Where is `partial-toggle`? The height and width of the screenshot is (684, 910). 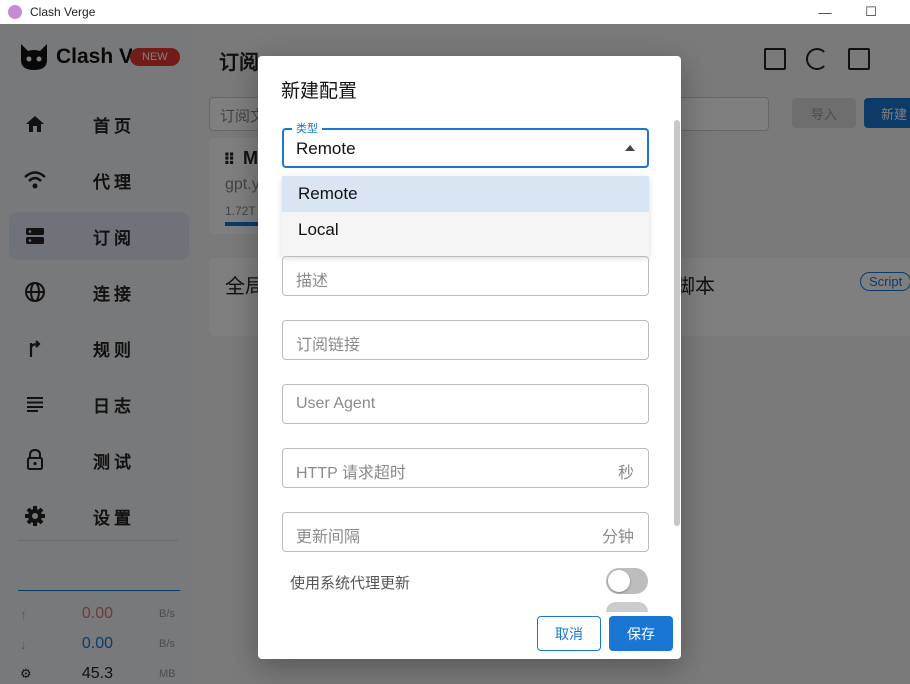
partial-toggle is located at coordinates (627, 607).